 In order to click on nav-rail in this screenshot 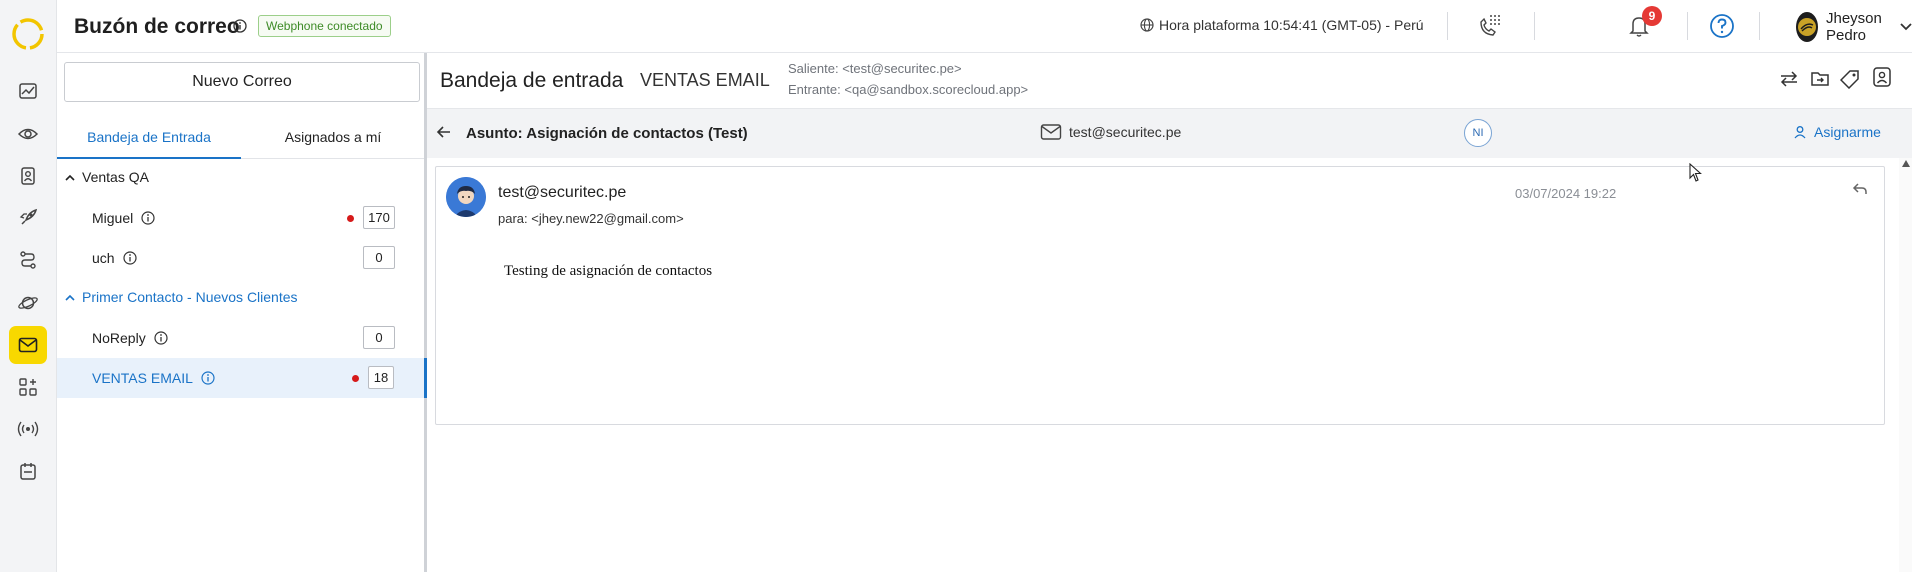, I will do `click(28, 286)`.